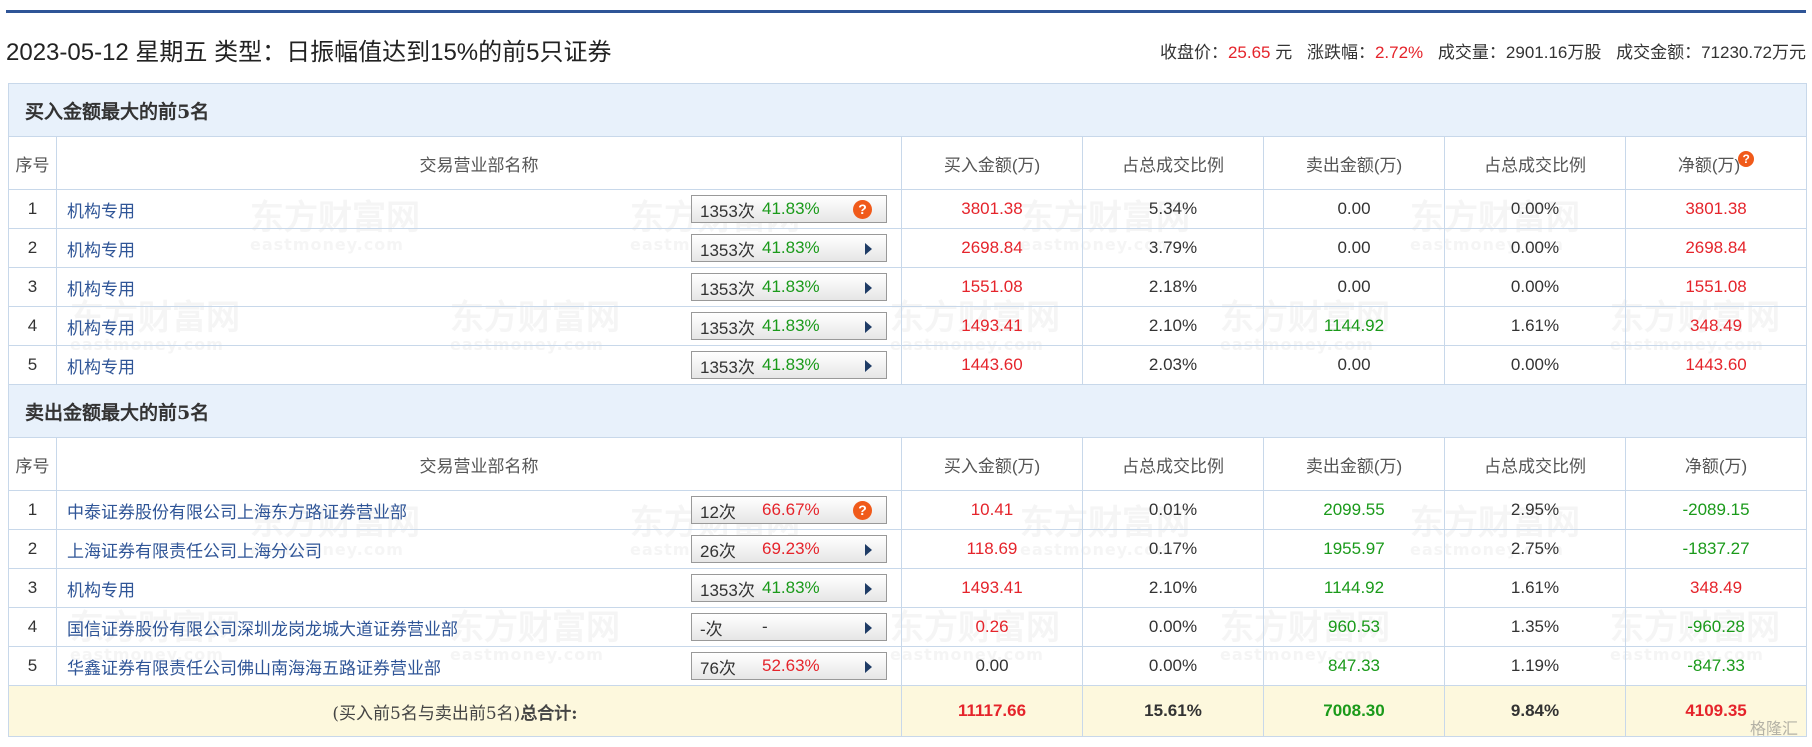  What do you see at coordinates (992, 510) in the screenshot?
I see `buy-amount: 10.41` at bounding box center [992, 510].